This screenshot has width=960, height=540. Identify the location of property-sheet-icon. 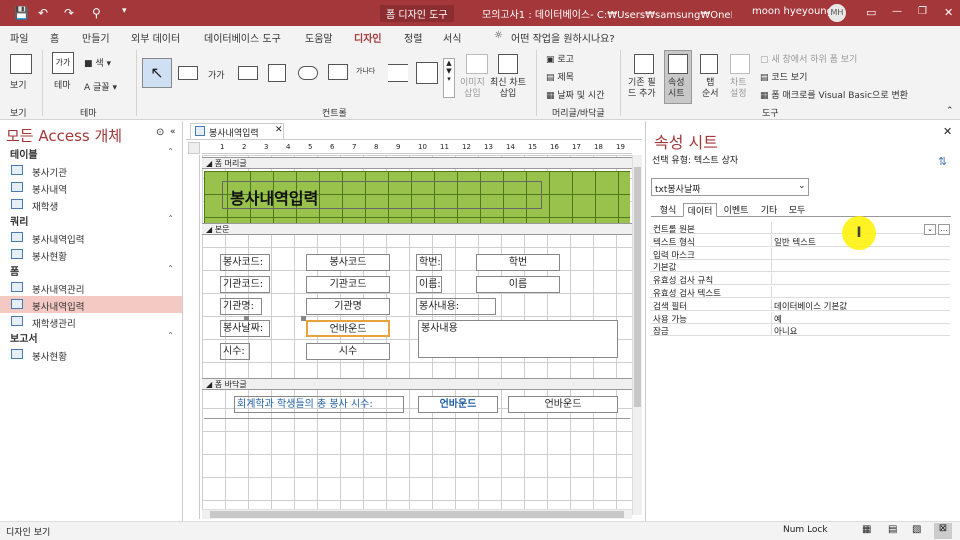
(678, 64).